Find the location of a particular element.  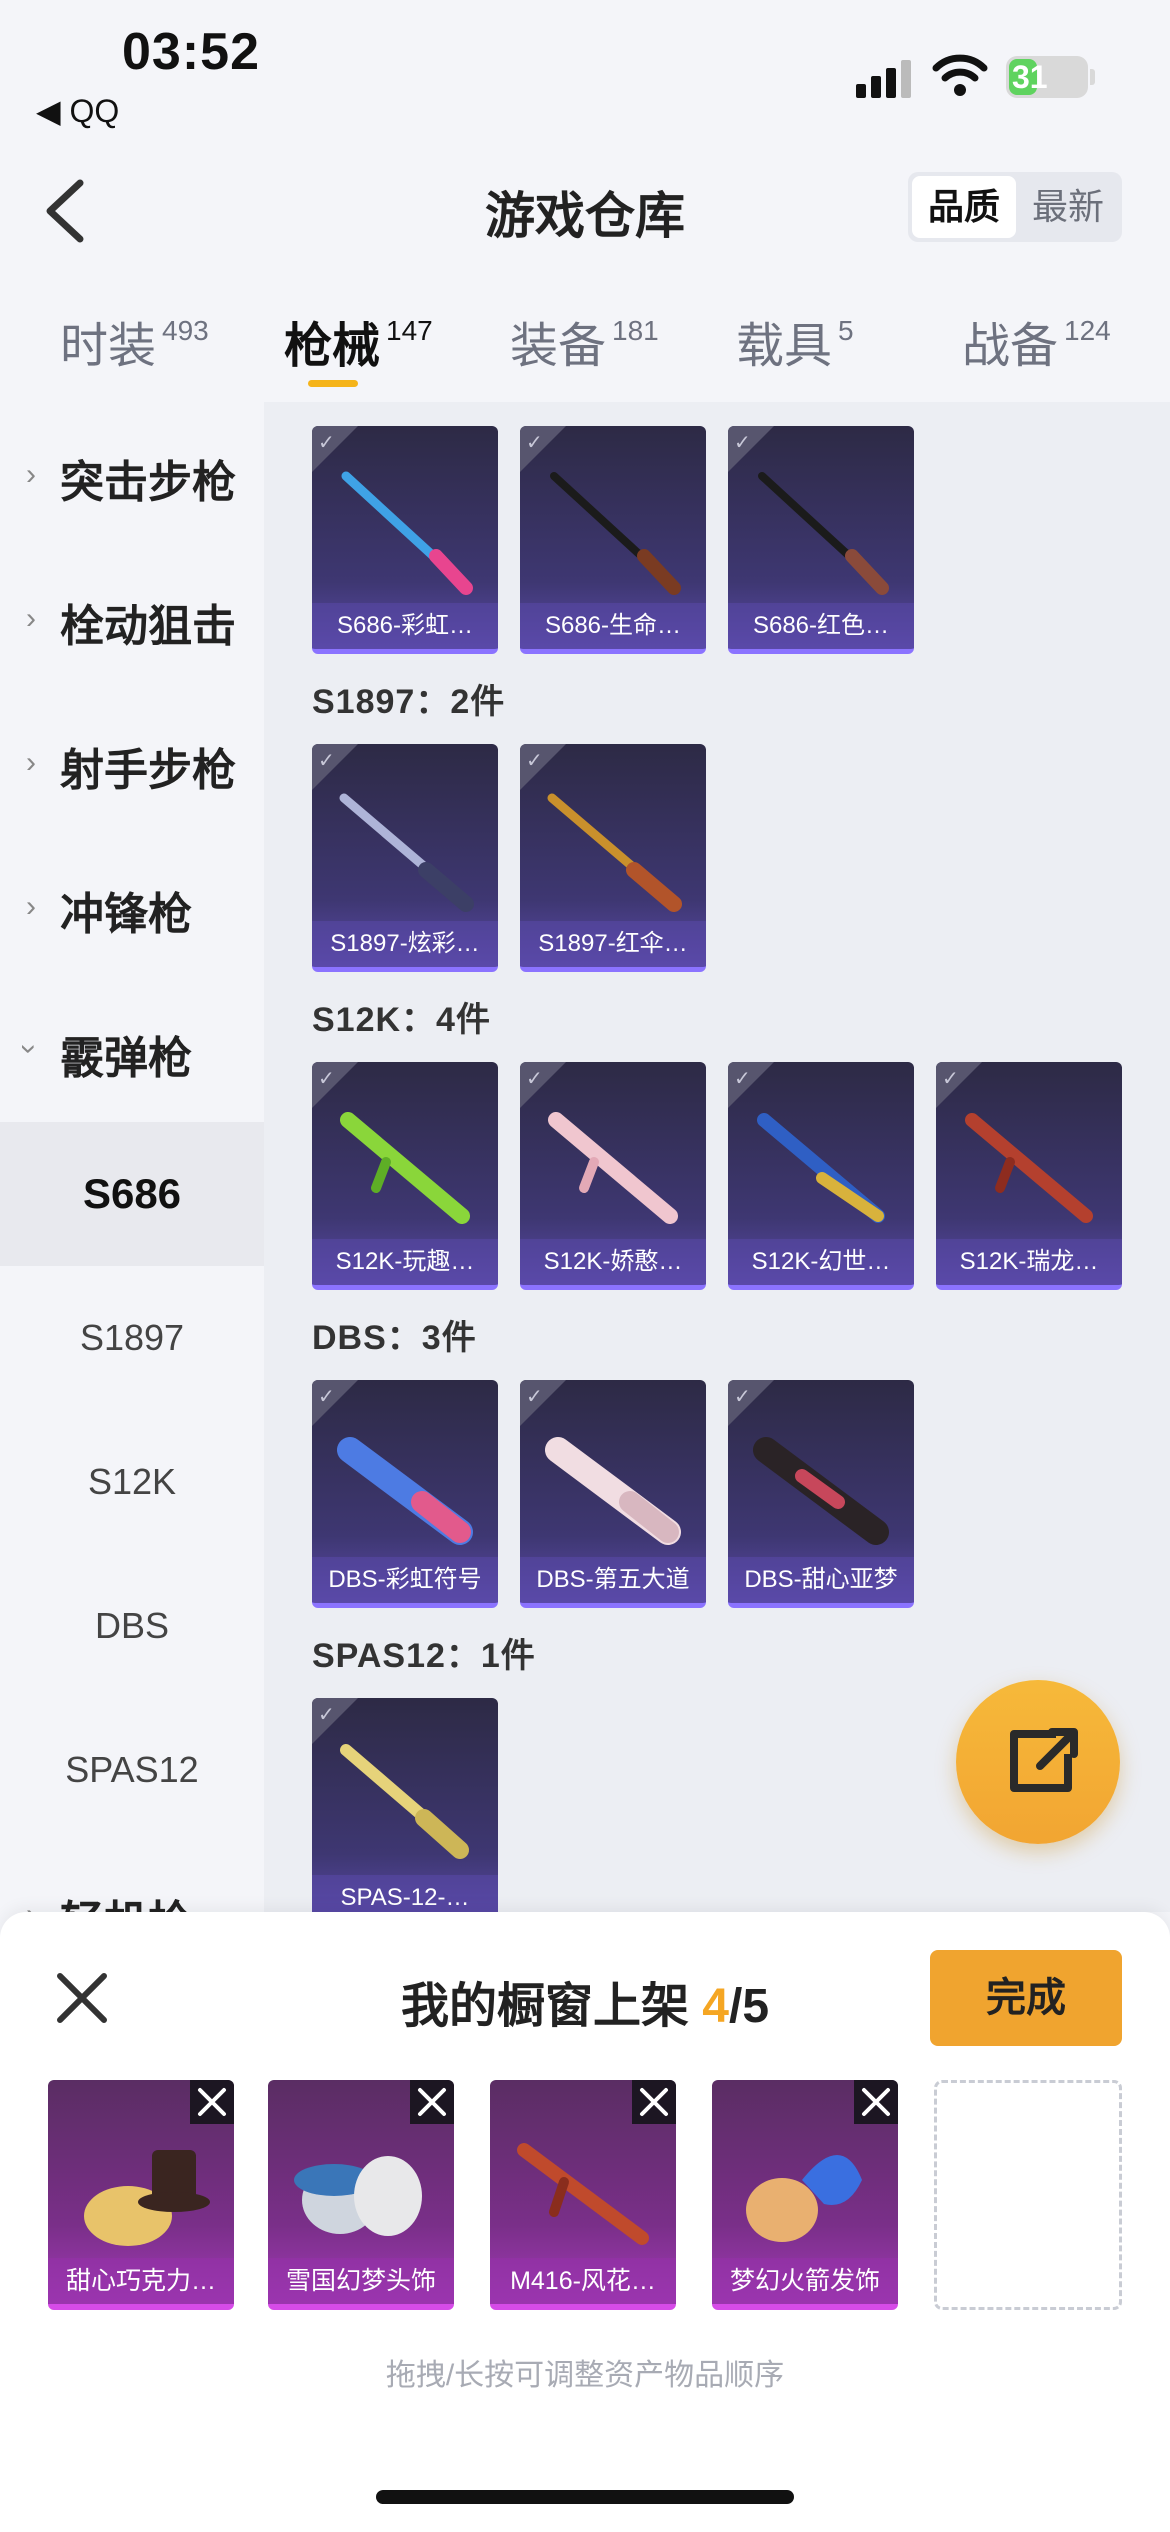

sort-toggle: 品质 最新 is located at coordinates (1015, 207).